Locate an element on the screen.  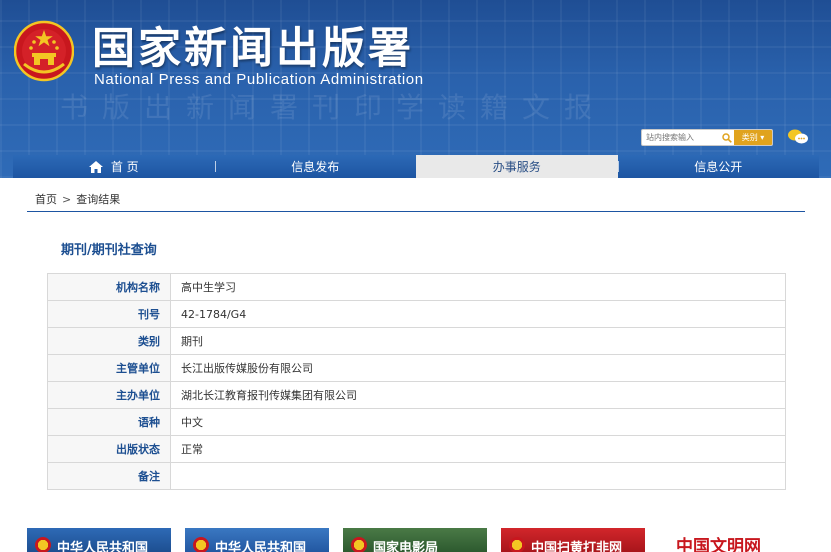
page-title: 期刊/期刊社查询 is located at coordinates (109, 250).